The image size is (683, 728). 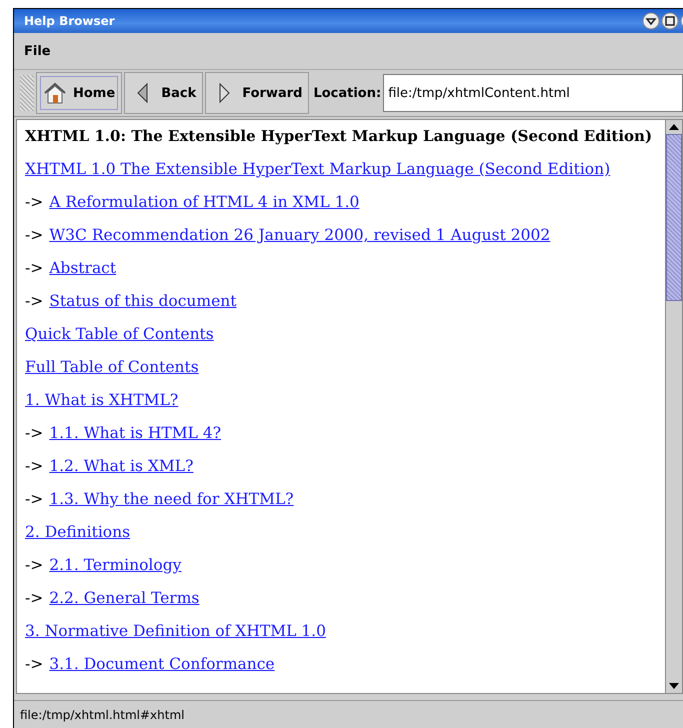 What do you see at coordinates (651, 21) in the screenshot?
I see `minimize-icon` at bounding box center [651, 21].